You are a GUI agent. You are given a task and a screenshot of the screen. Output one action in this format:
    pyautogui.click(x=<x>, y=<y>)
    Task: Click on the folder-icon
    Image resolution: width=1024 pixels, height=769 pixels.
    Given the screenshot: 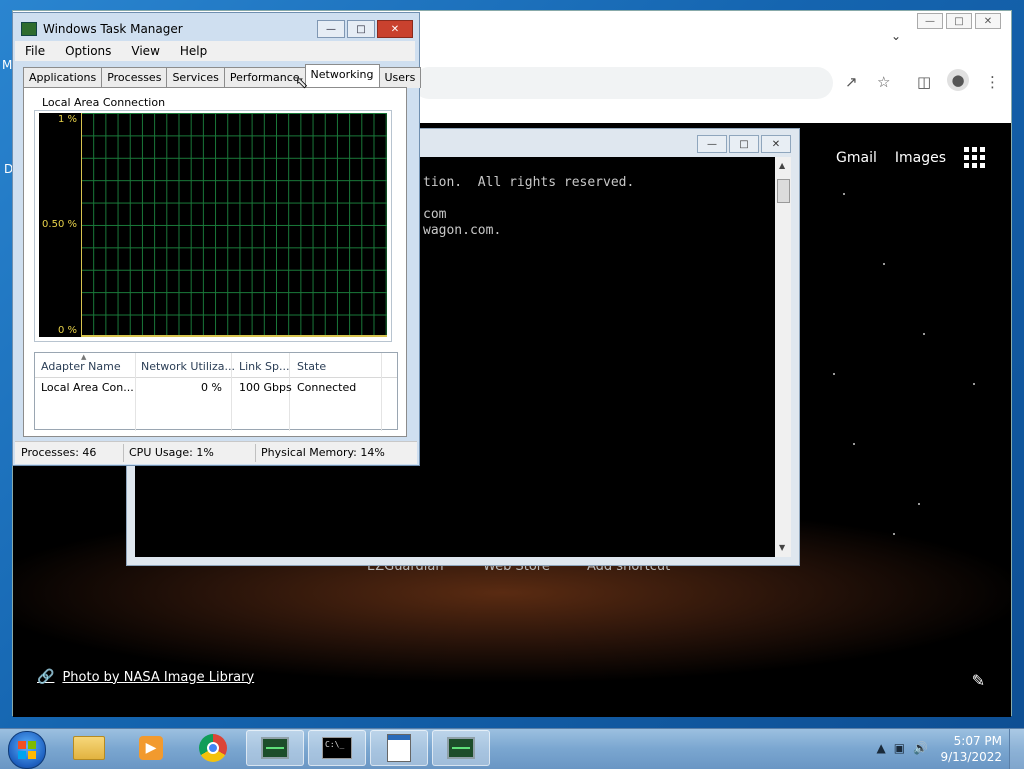 What is the action you would take?
    pyautogui.click(x=89, y=748)
    